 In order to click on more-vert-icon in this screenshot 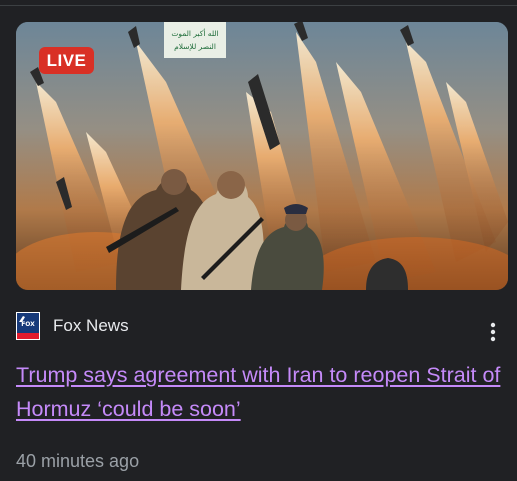, I will do `click(493, 332)`.